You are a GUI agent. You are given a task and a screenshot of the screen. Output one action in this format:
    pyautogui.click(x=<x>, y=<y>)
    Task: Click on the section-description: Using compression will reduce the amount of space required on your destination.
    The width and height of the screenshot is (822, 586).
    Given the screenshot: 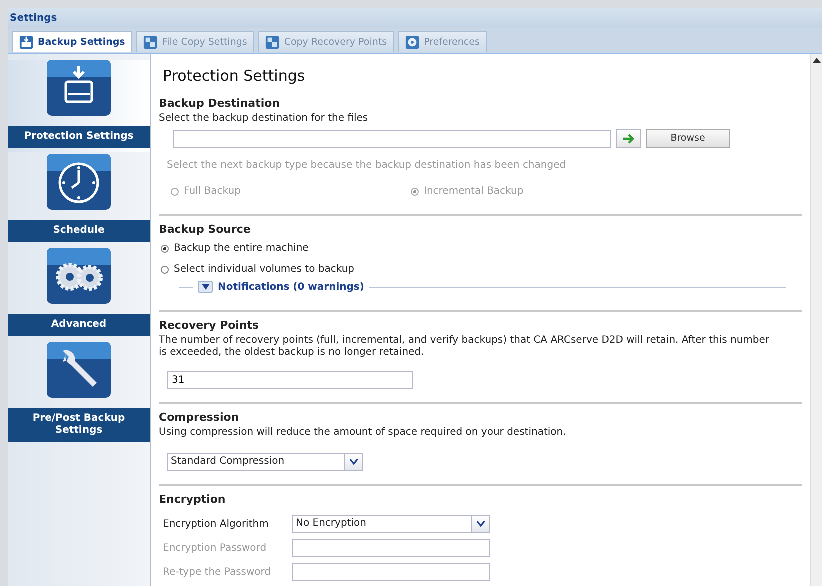 What is the action you would take?
    pyautogui.click(x=363, y=433)
    